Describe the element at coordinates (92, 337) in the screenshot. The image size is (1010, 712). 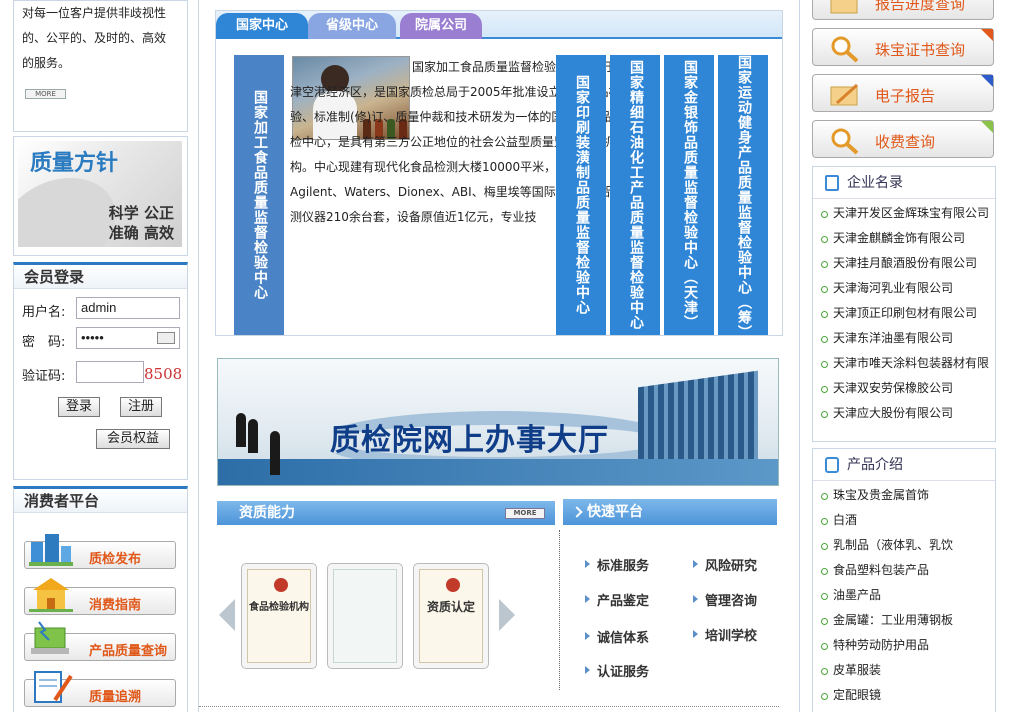
I see `password-dots: •••••` at that location.